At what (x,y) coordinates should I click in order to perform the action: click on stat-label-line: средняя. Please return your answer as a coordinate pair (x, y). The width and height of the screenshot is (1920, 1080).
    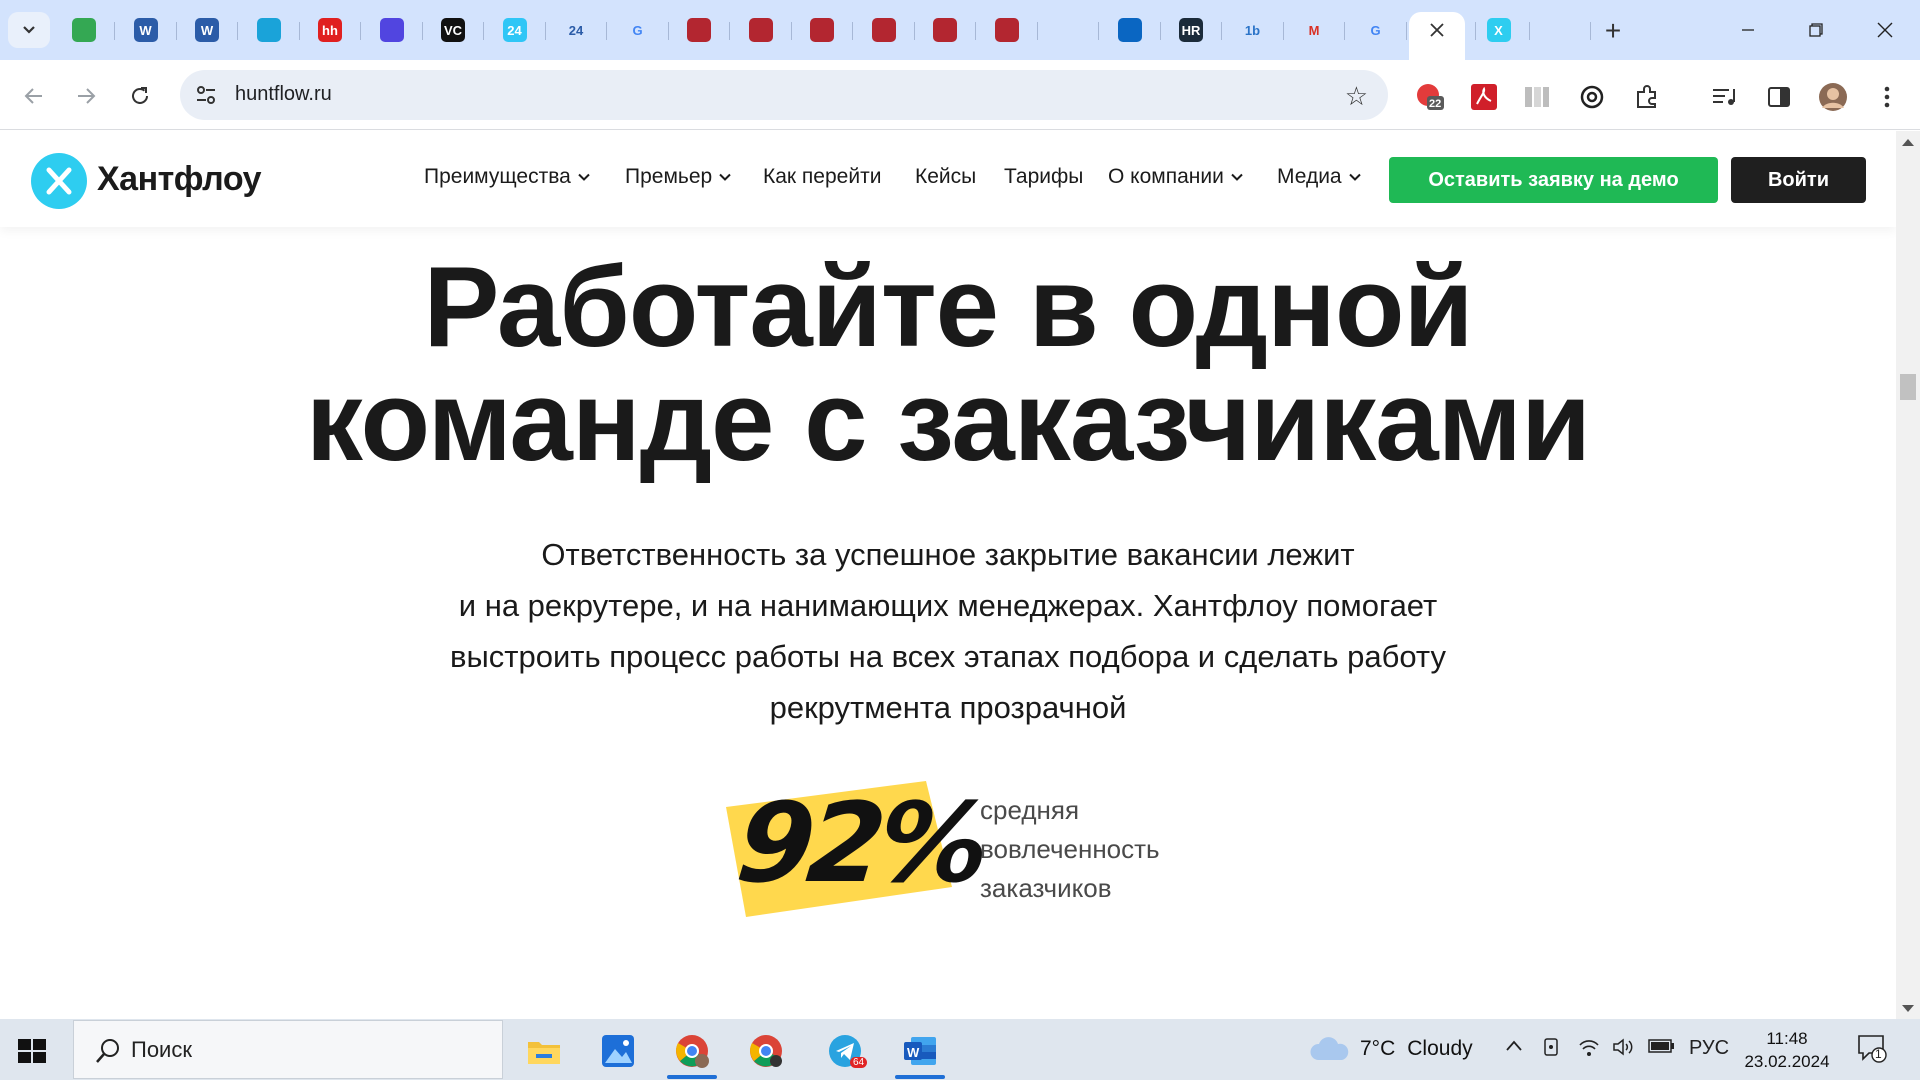
    Looking at the image, I should click on (1030, 810).